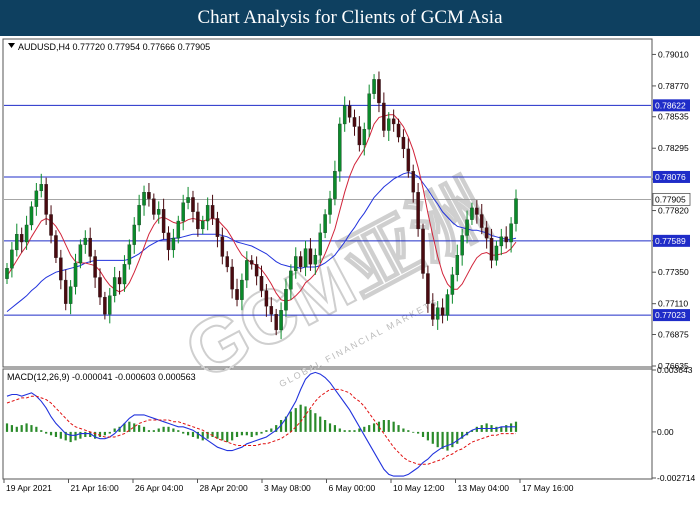  I want to click on level-label: 0.78076, so click(671, 176).